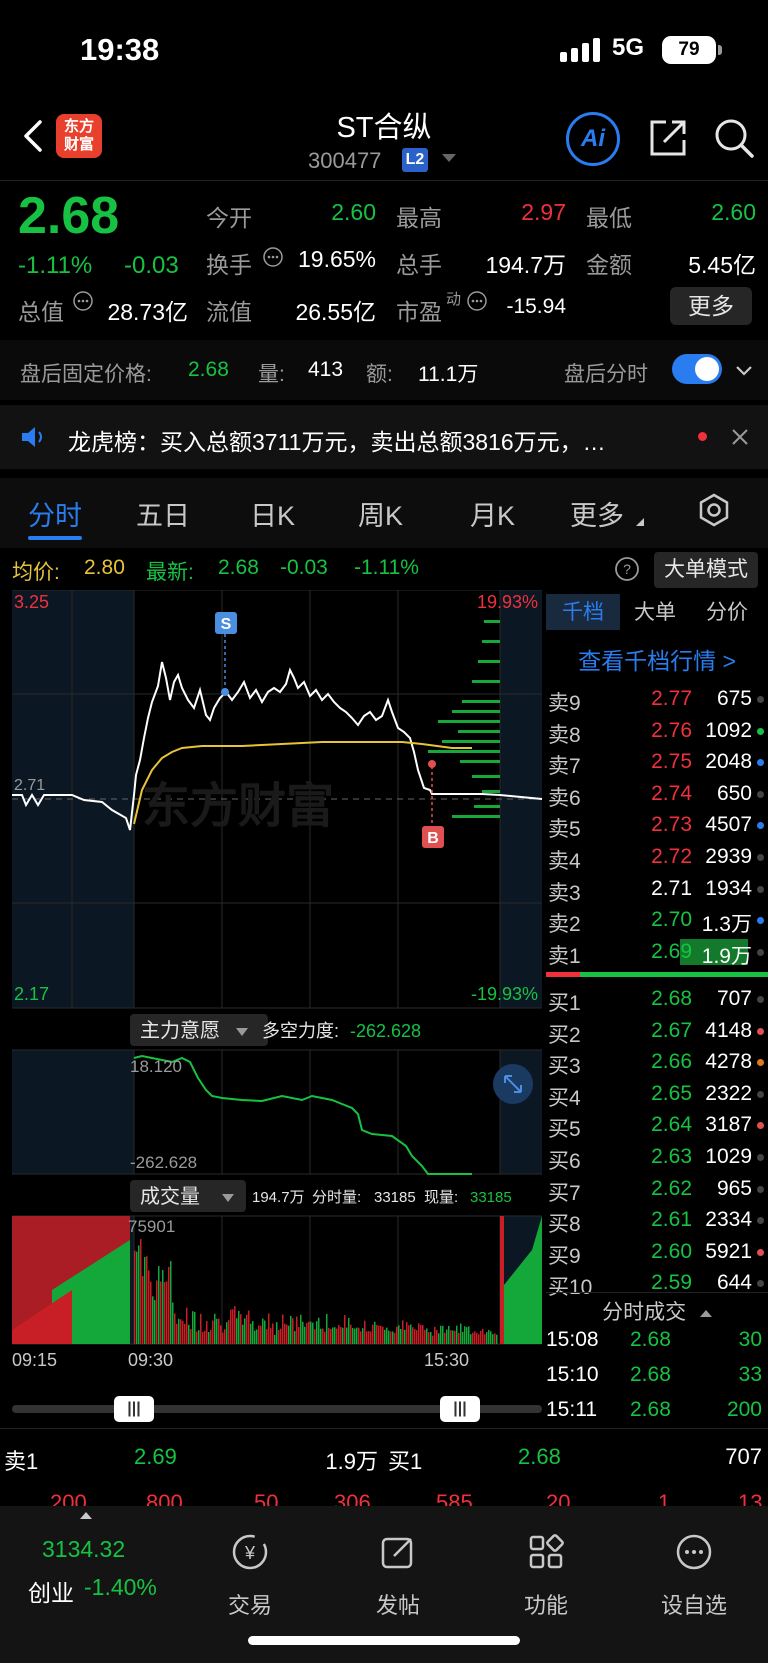 This screenshot has width=768, height=1663. Describe the element at coordinates (583, 611) in the screenshot. I see `tab-depth: 千档` at that location.